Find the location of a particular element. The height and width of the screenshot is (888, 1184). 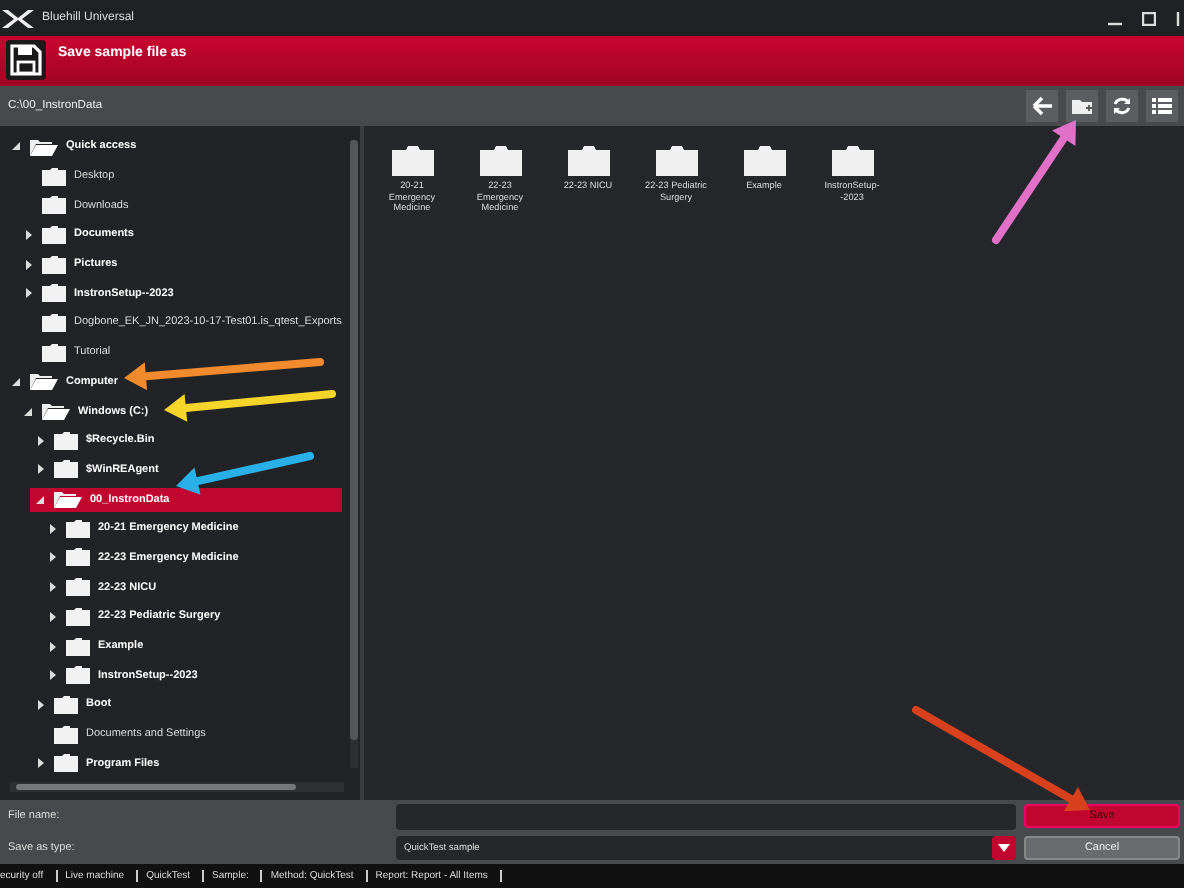

list-view-icon is located at coordinates (1162, 106).